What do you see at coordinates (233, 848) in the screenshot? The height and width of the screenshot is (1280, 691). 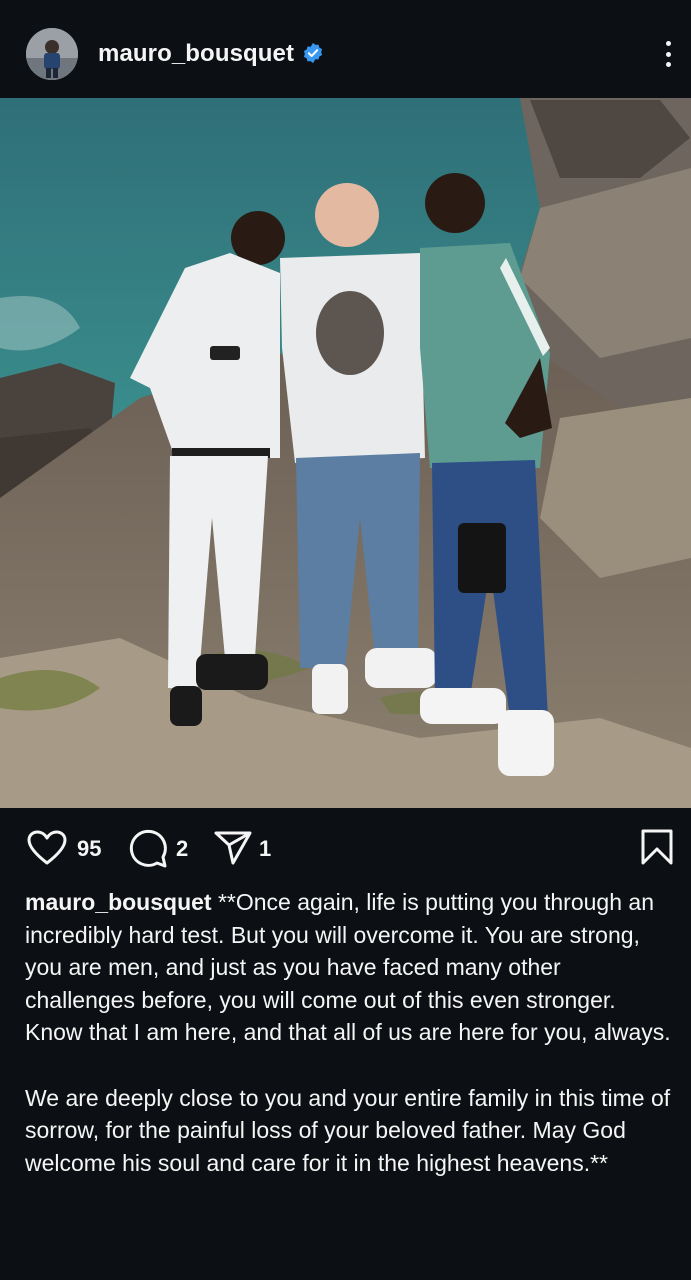 I see `paper-plane-icon` at bounding box center [233, 848].